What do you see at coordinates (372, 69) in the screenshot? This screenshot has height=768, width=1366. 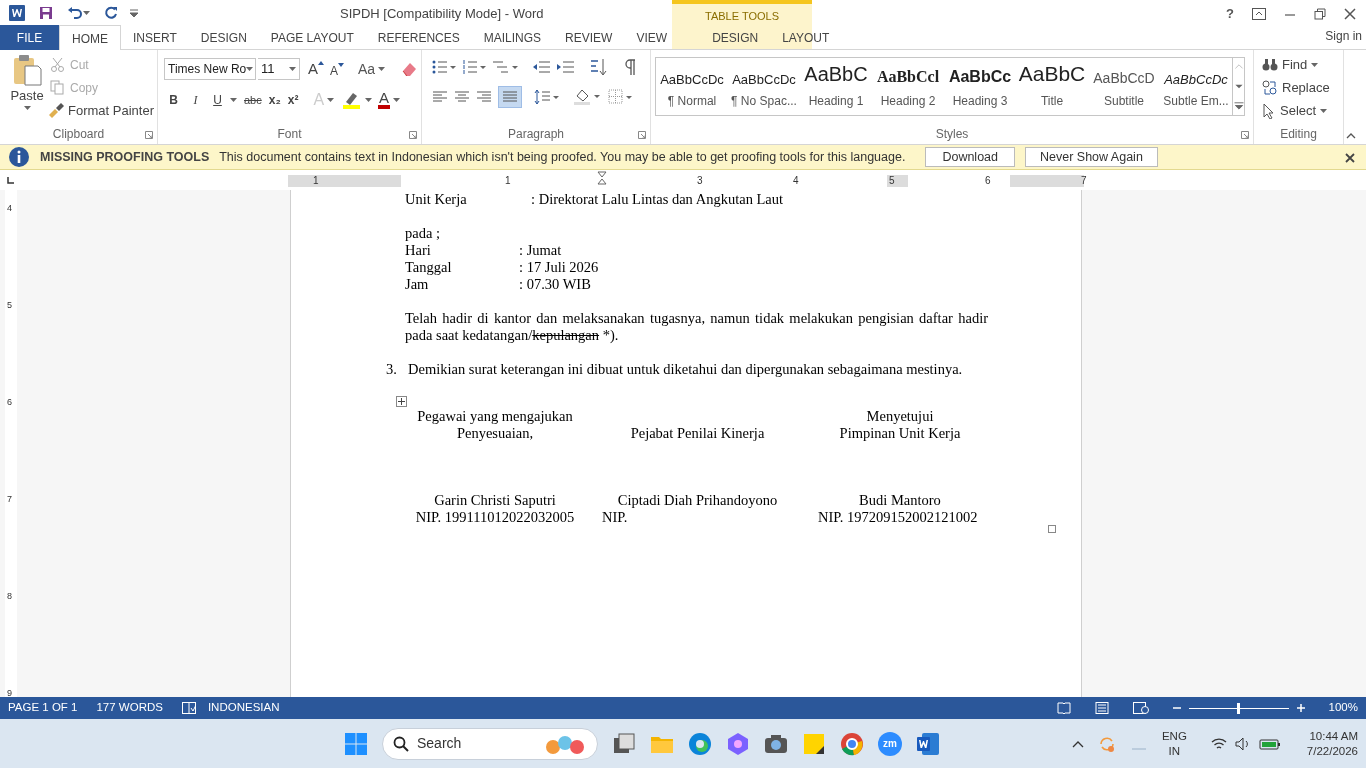 I see `change-case-button: Aa` at bounding box center [372, 69].